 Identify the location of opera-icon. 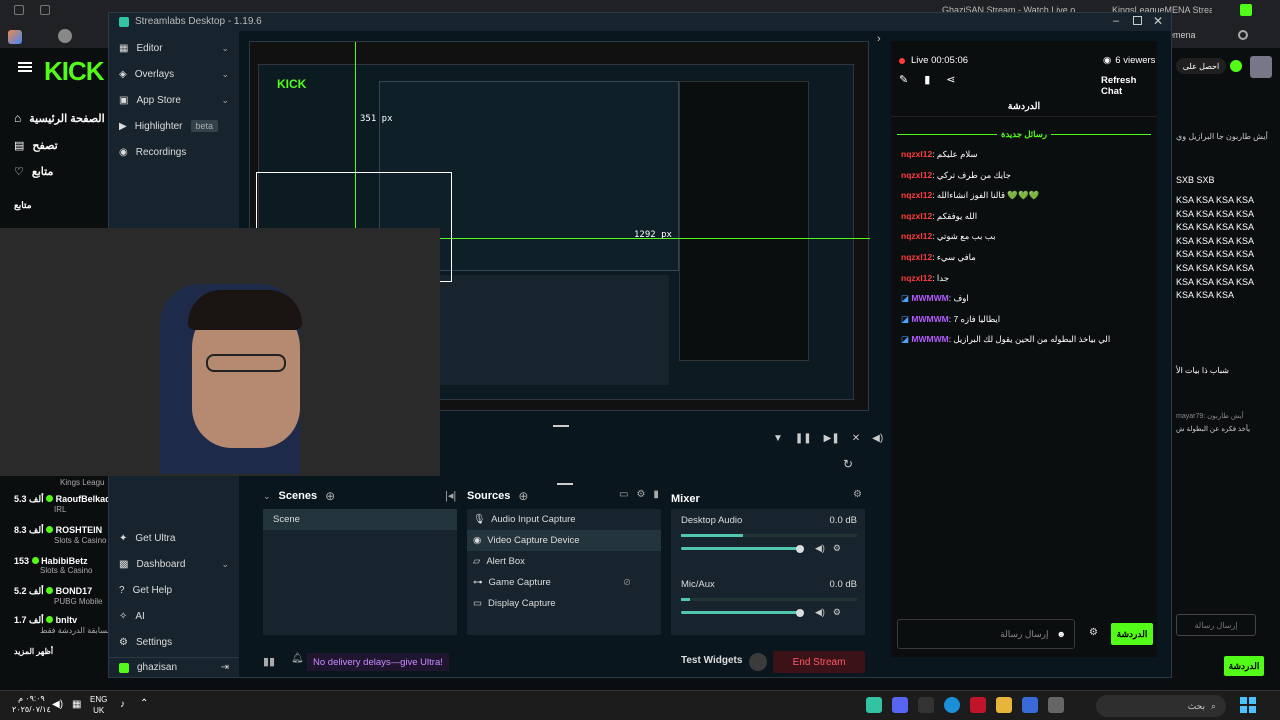
(978, 705).